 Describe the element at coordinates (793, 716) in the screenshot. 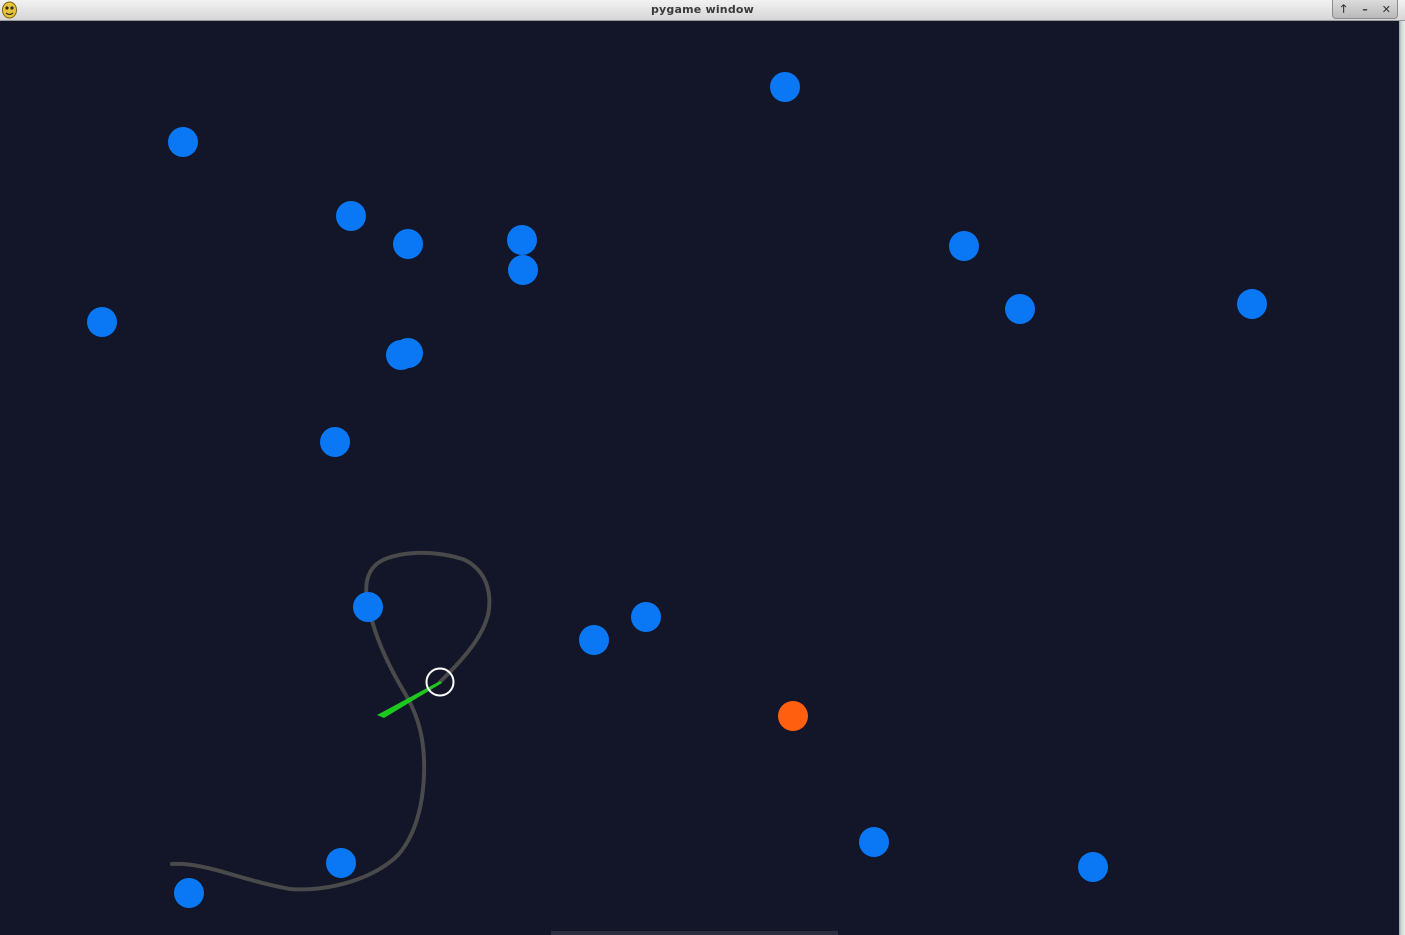

I see `target-dot` at that location.